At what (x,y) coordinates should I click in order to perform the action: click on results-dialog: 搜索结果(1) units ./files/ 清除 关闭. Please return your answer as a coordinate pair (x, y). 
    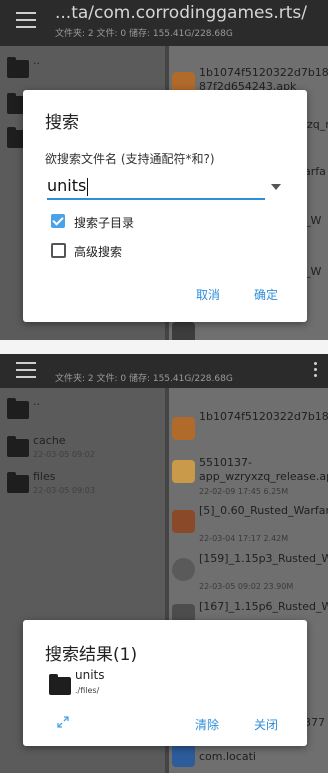
    Looking at the image, I should click on (165, 683).